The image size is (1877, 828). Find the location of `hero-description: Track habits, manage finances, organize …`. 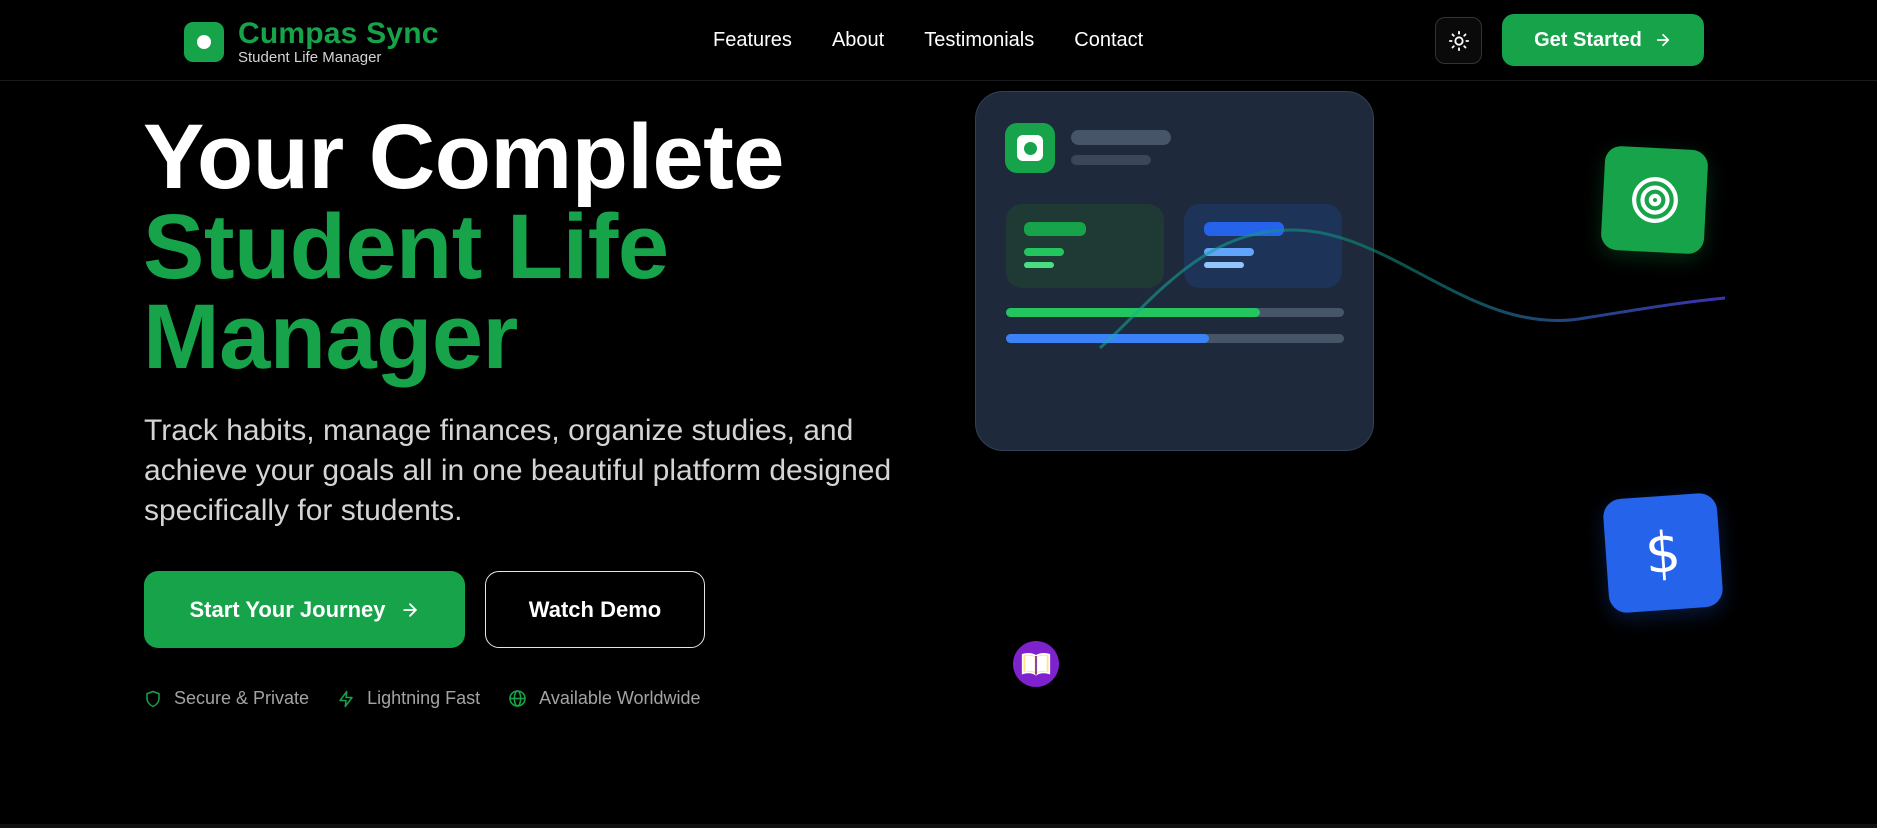

hero-description: Track habits, manage finances, organize … is located at coordinates (518, 470).